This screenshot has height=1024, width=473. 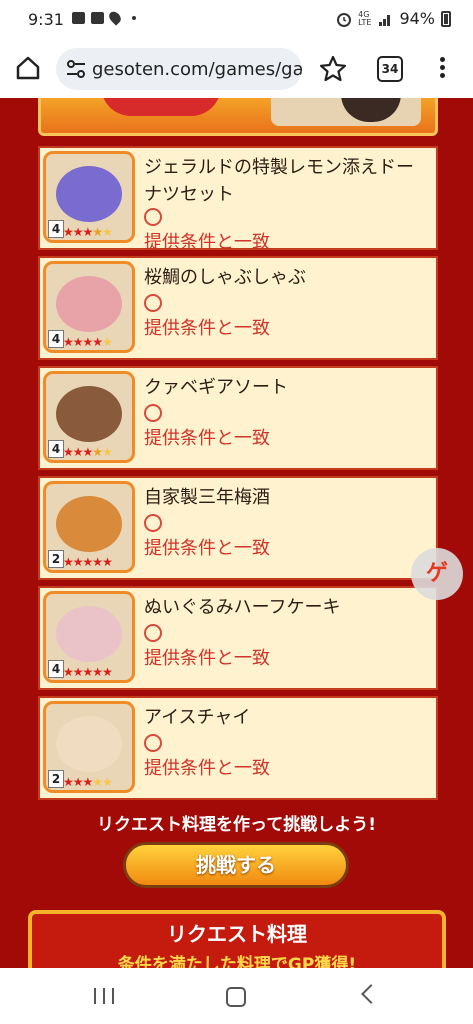 I want to click on request-dishes-panel: リクエスト料理 条件を満たした料理でGP獲得!, so click(x=237, y=939).